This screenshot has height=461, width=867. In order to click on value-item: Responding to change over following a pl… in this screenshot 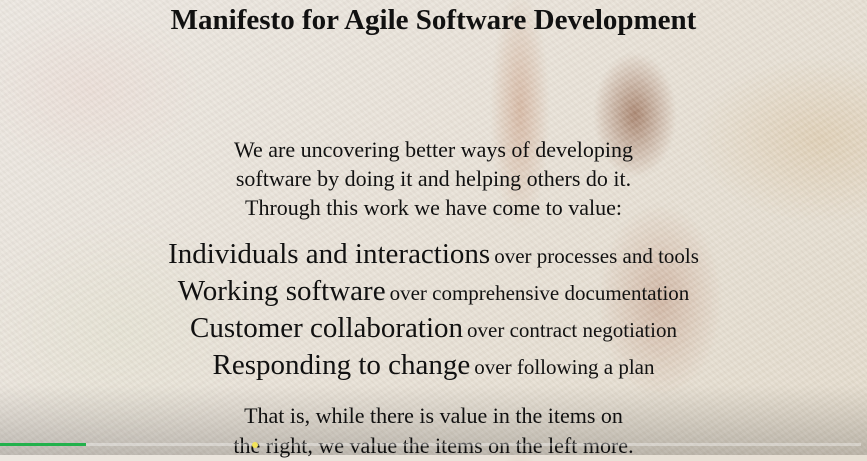, I will do `click(433, 365)`.